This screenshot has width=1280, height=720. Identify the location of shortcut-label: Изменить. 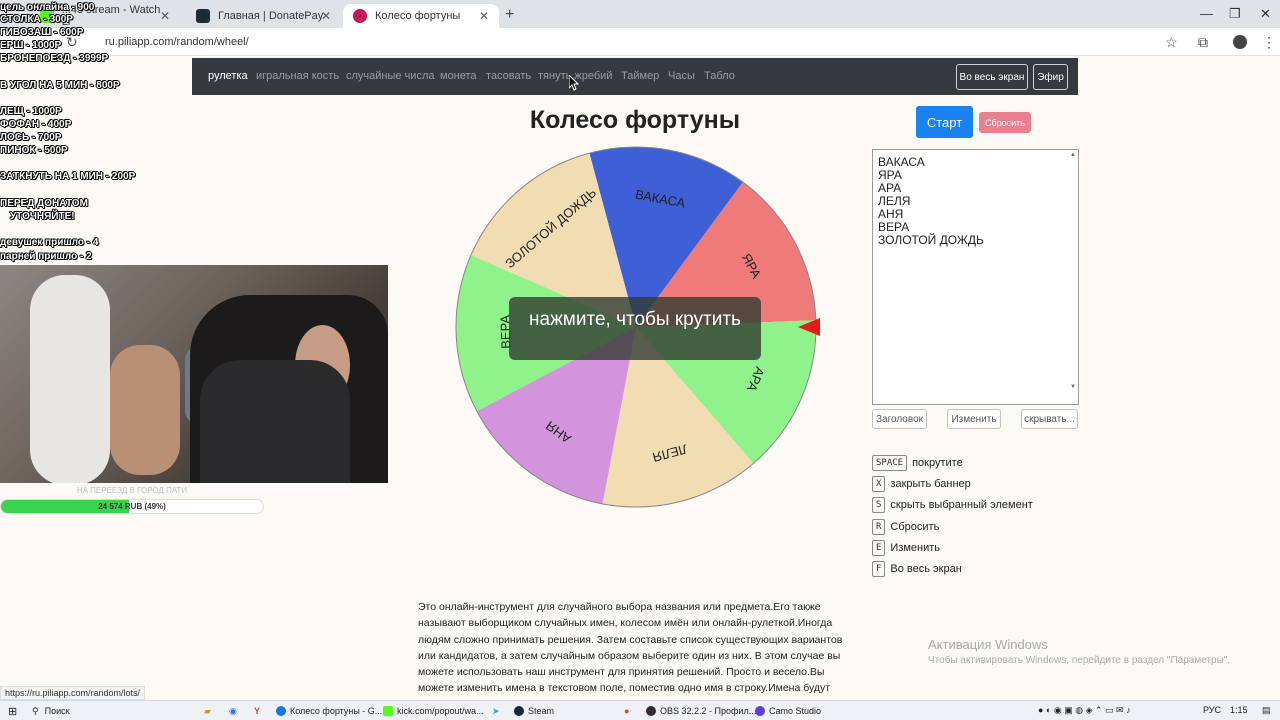
(915, 548).